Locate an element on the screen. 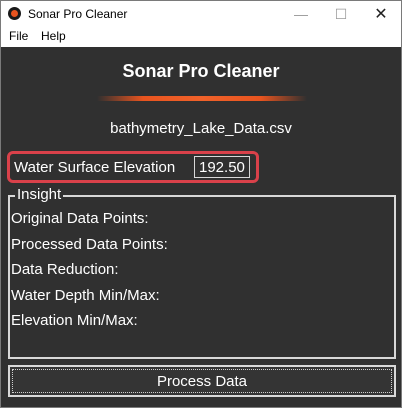  elevation-input is located at coordinates (222, 167).